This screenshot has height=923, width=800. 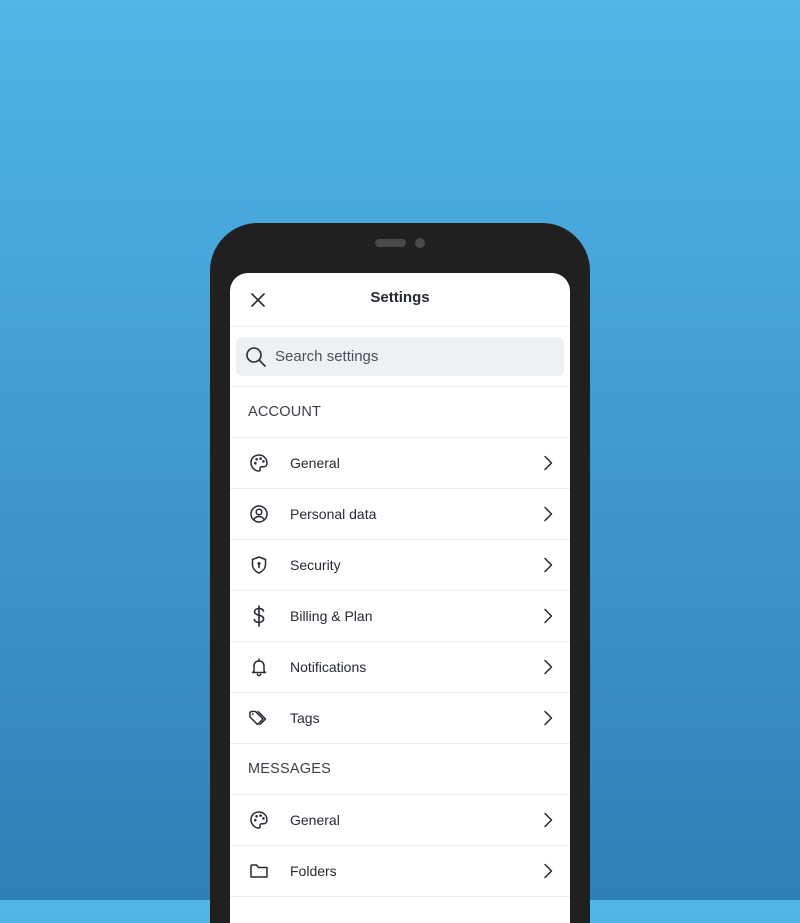 What do you see at coordinates (400, 514) in the screenshot?
I see `settings-item-personal-data: Personal data` at bounding box center [400, 514].